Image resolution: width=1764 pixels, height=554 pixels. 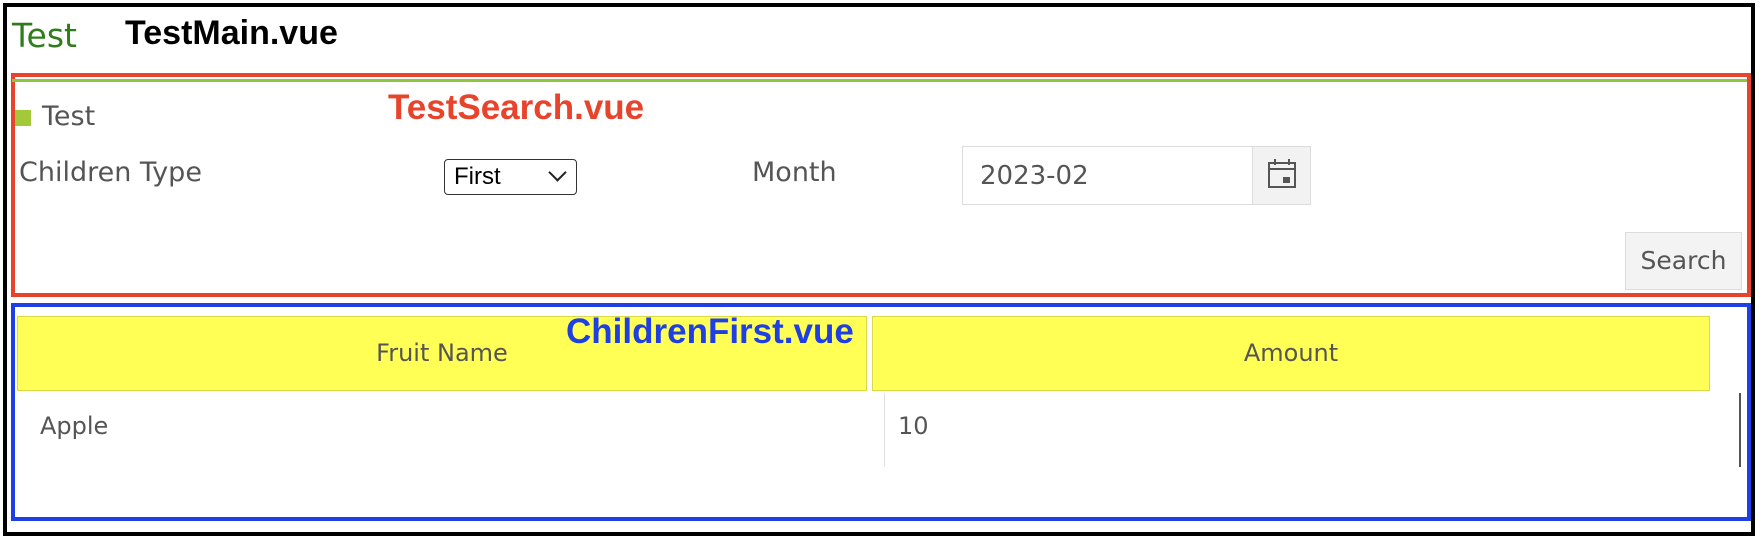 I want to click on children-type-label: Children Type, so click(x=110, y=172).